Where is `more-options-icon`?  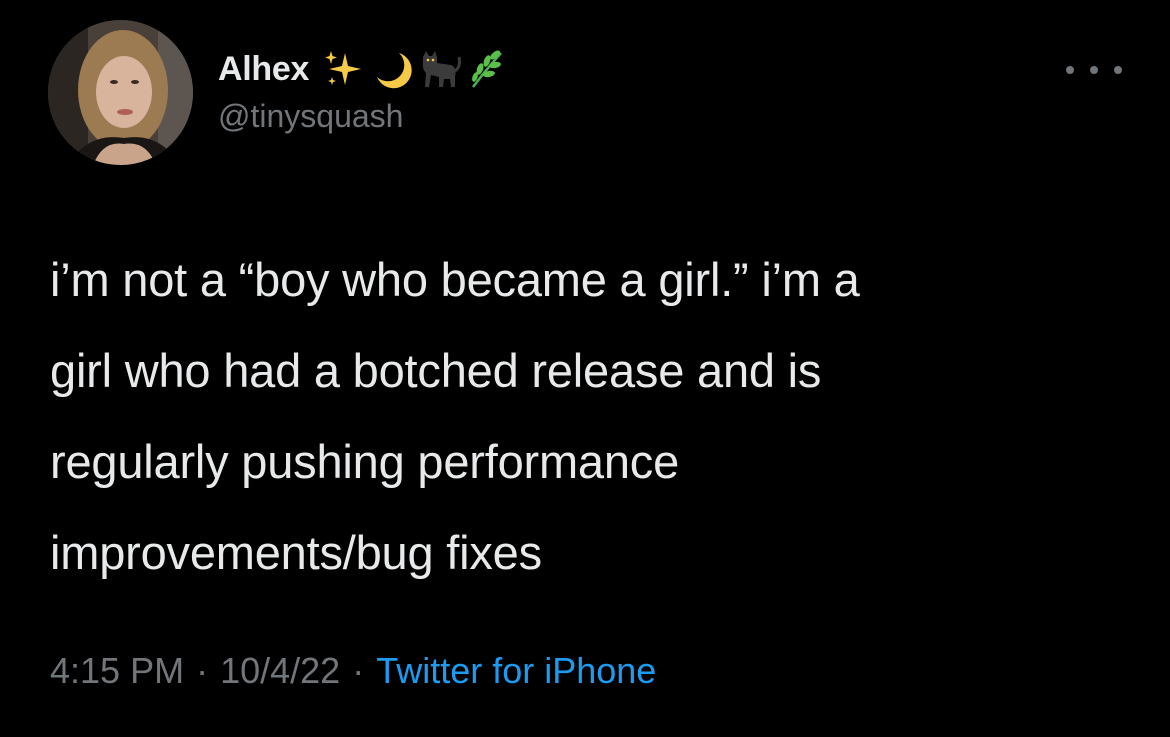
more-options-icon is located at coordinates (1094, 70).